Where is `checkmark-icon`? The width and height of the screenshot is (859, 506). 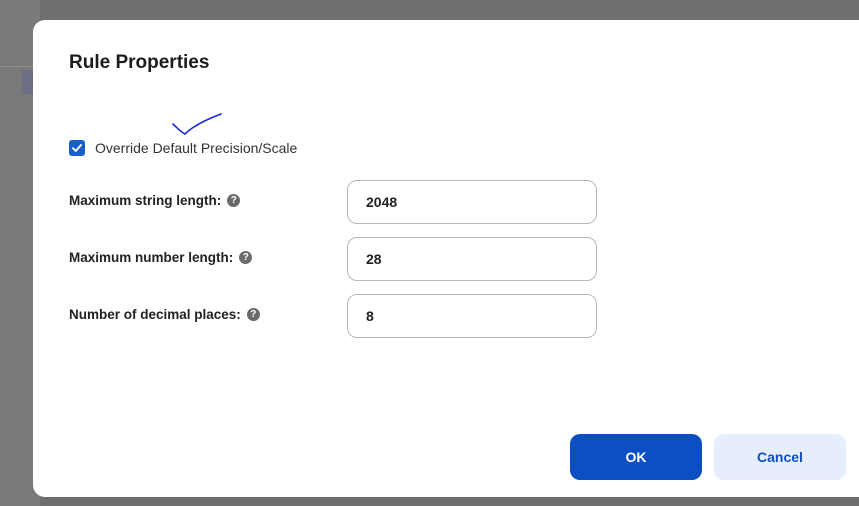
checkmark-icon is located at coordinates (77, 148).